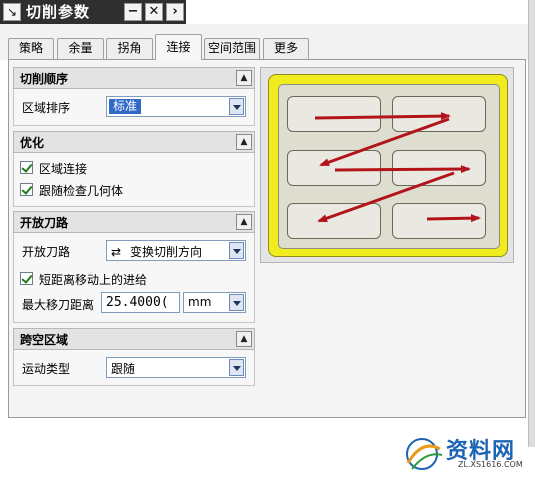 The height and width of the screenshot is (477, 535). What do you see at coordinates (44, 79) in the screenshot?
I see `group-cut-order-title: 切削顺序` at bounding box center [44, 79].